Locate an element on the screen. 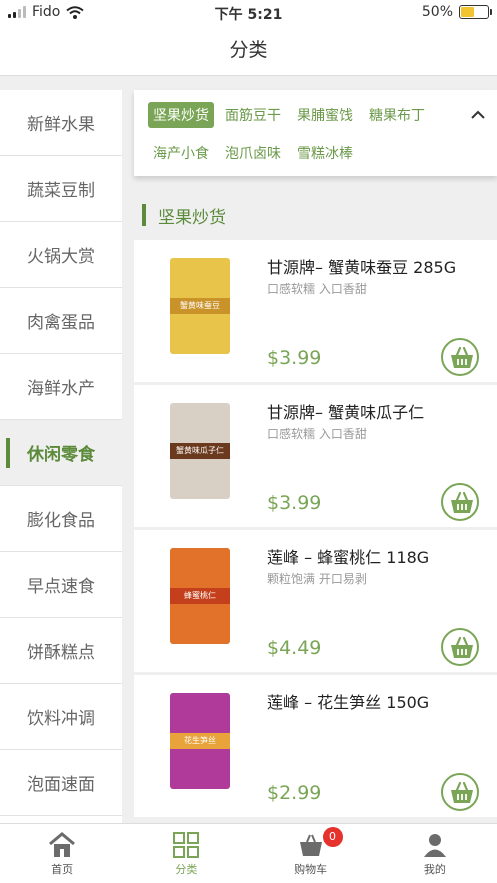 The height and width of the screenshot is (883, 497). sidebar-item-label: 火锅大赏 is located at coordinates (61, 257).